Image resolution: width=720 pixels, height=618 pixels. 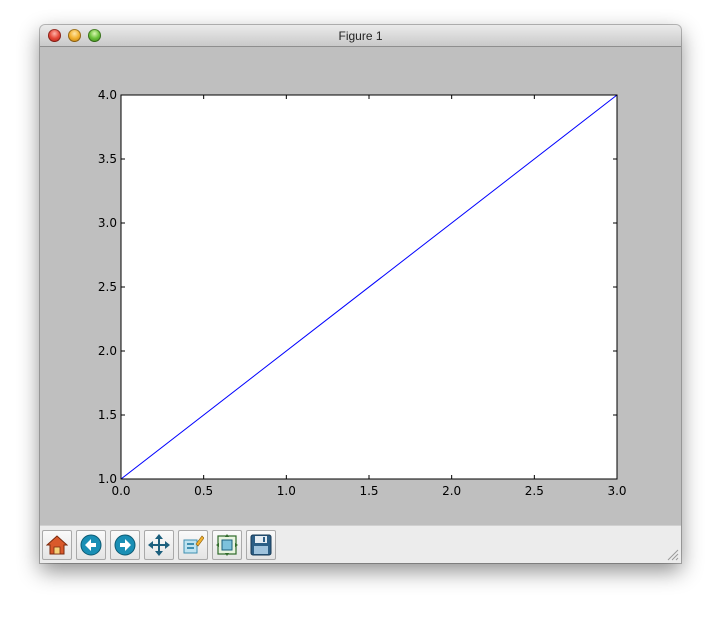 I want to click on back-button, so click(x=91, y=545).